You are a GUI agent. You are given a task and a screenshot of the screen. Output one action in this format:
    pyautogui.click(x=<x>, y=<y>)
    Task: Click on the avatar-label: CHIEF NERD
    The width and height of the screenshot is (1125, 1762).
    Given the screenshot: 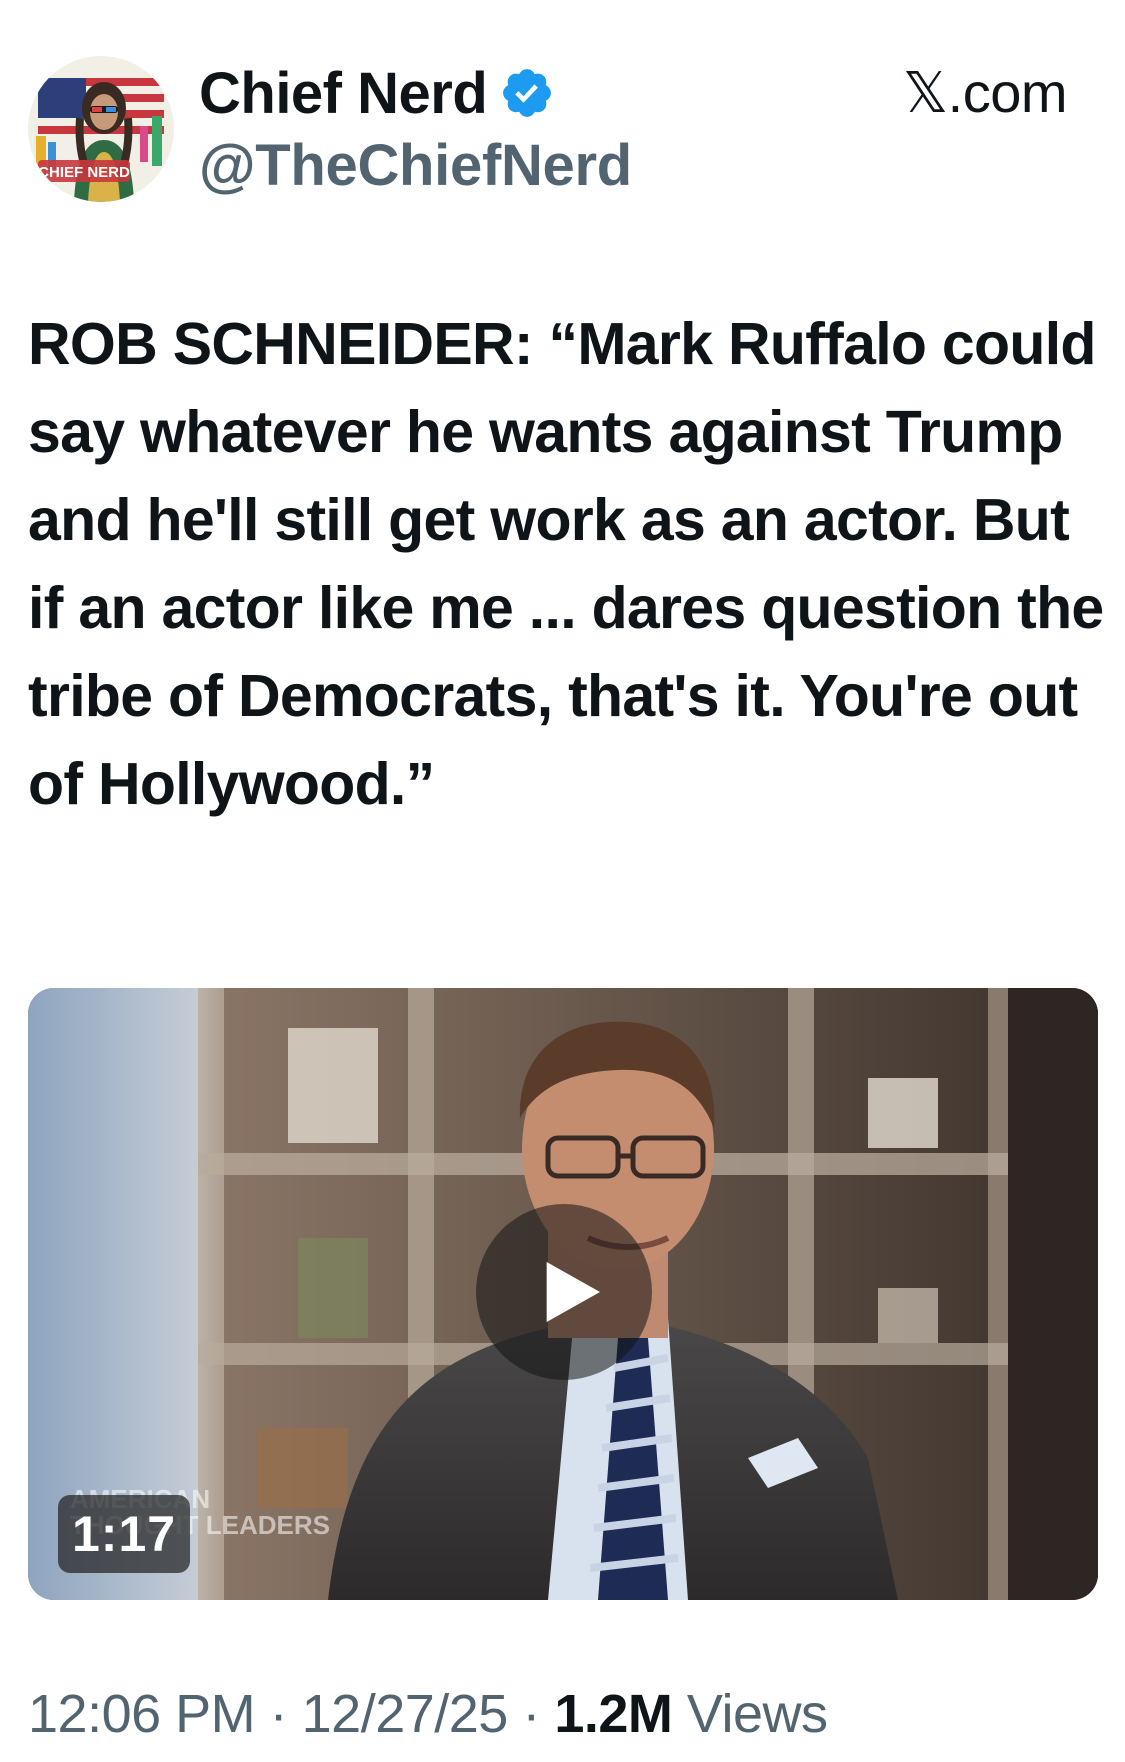 What is the action you would take?
    pyautogui.click(x=84, y=172)
    